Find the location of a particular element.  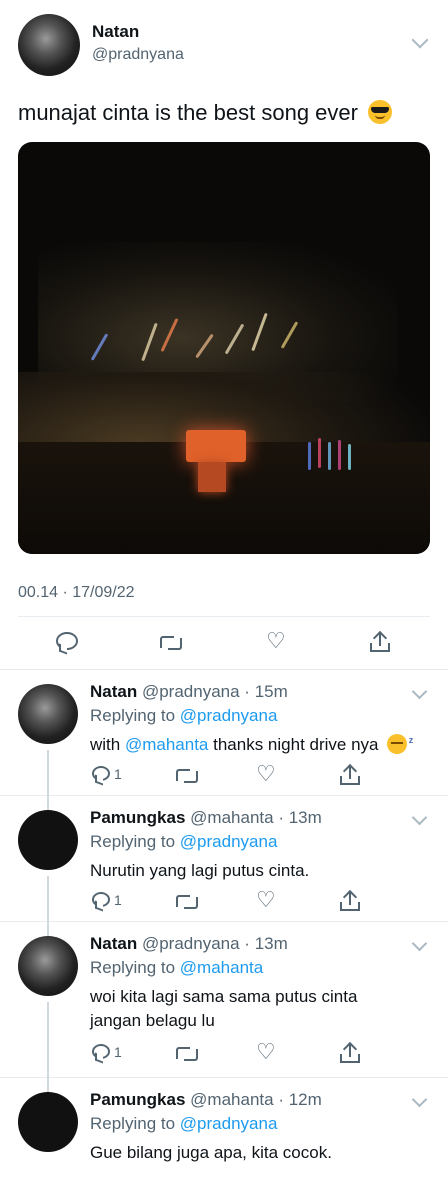

sunglasses-emoji-icon is located at coordinates (380, 112).